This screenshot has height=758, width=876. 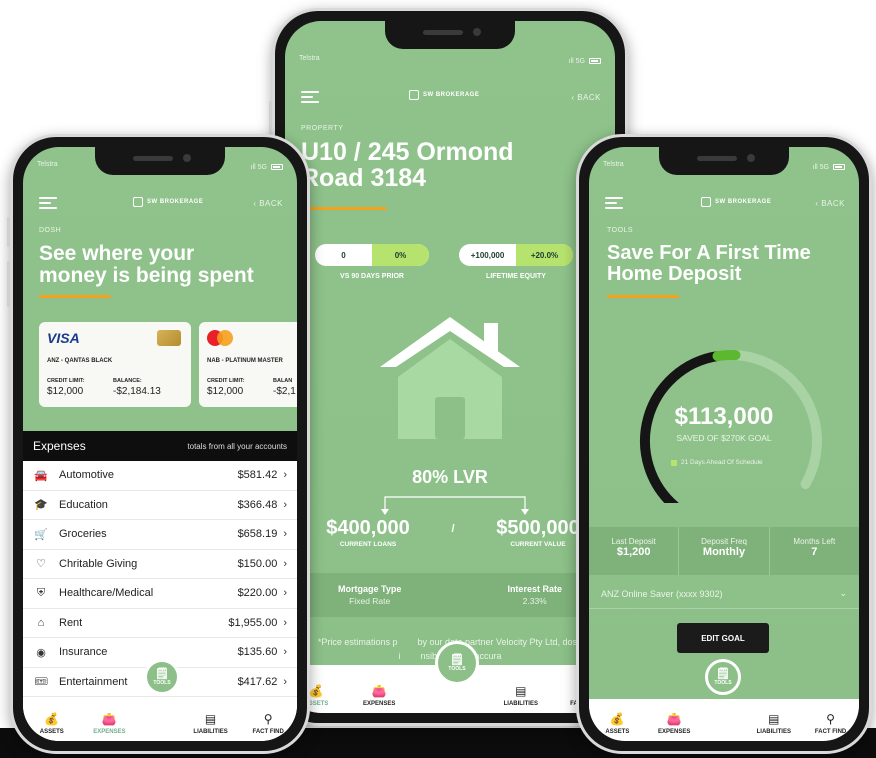 What do you see at coordinates (160, 594) in the screenshot?
I see `expense-row: ⛨ Healthcare/Medical $220.00 ›` at bounding box center [160, 594].